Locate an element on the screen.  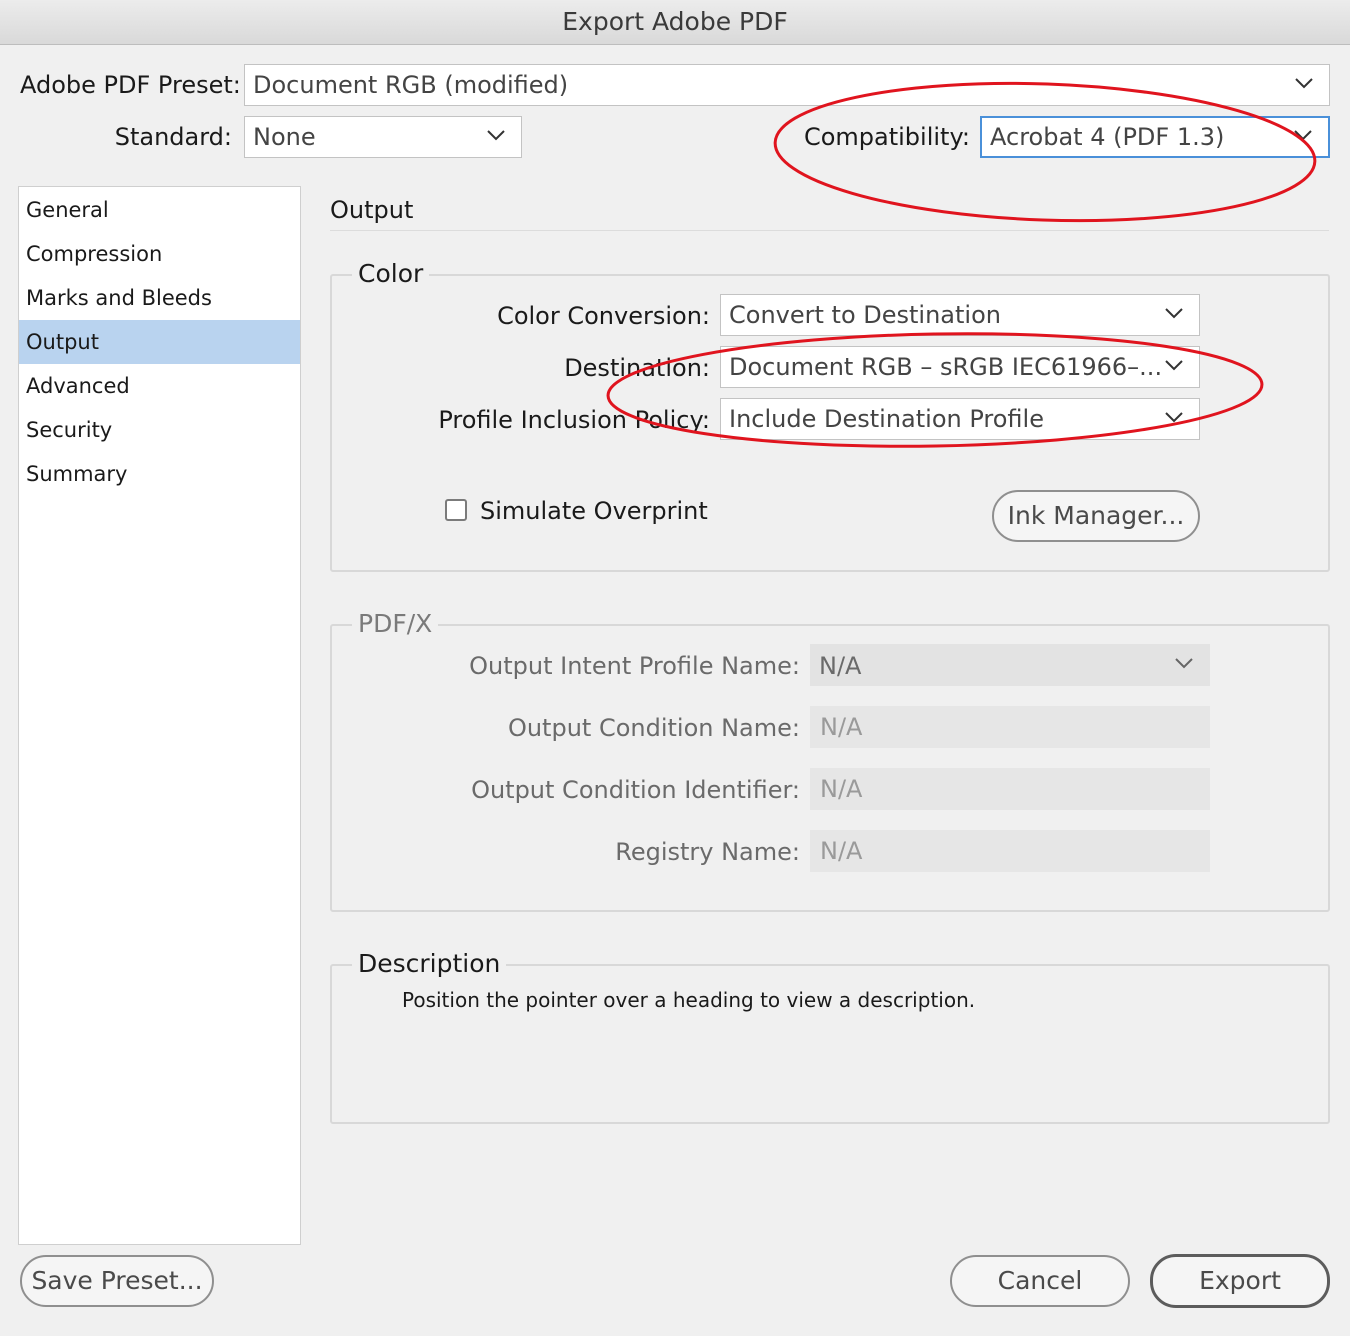
pane-title: Output is located at coordinates (372, 210).